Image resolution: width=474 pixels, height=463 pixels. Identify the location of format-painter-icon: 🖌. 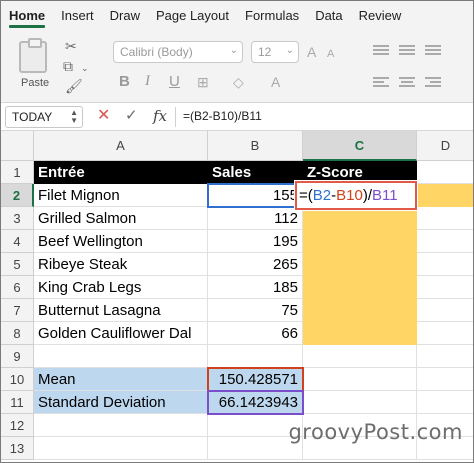
(74, 86).